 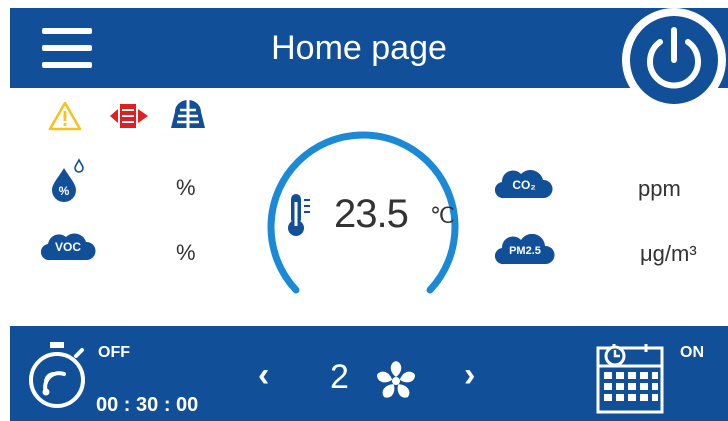 What do you see at coordinates (188, 114) in the screenshot?
I see `filter-icon` at bounding box center [188, 114].